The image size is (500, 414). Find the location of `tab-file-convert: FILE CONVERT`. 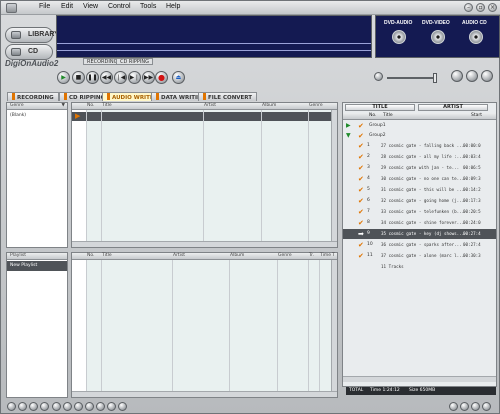

tab-file-convert: FILE CONVERT is located at coordinates (228, 96).